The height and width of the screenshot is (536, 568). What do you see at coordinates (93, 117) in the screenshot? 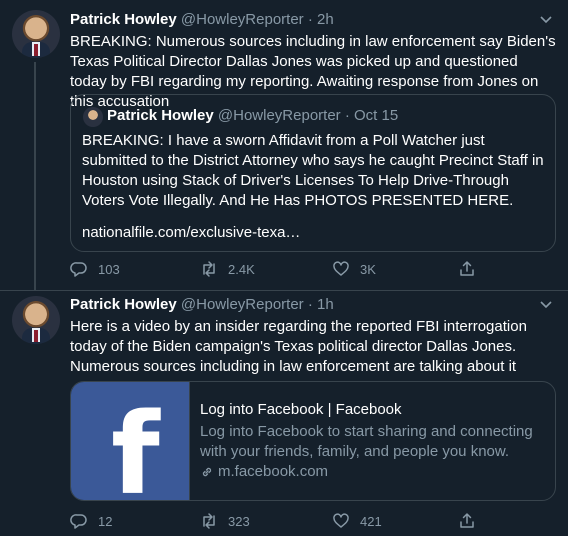
I see `quoted-avatar` at bounding box center [93, 117].